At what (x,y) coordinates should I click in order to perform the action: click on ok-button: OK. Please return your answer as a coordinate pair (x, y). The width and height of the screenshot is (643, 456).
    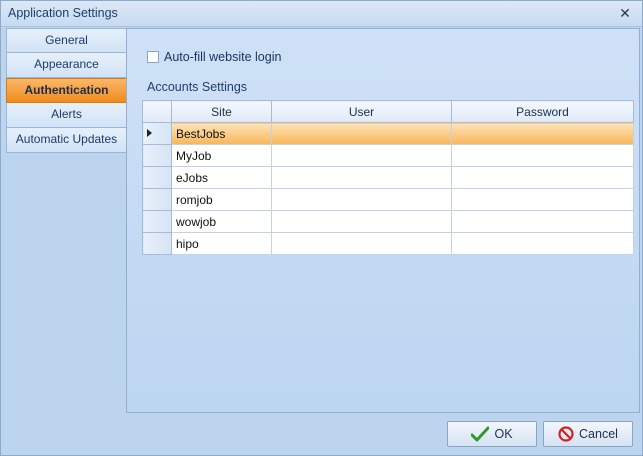
    Looking at the image, I should click on (492, 434).